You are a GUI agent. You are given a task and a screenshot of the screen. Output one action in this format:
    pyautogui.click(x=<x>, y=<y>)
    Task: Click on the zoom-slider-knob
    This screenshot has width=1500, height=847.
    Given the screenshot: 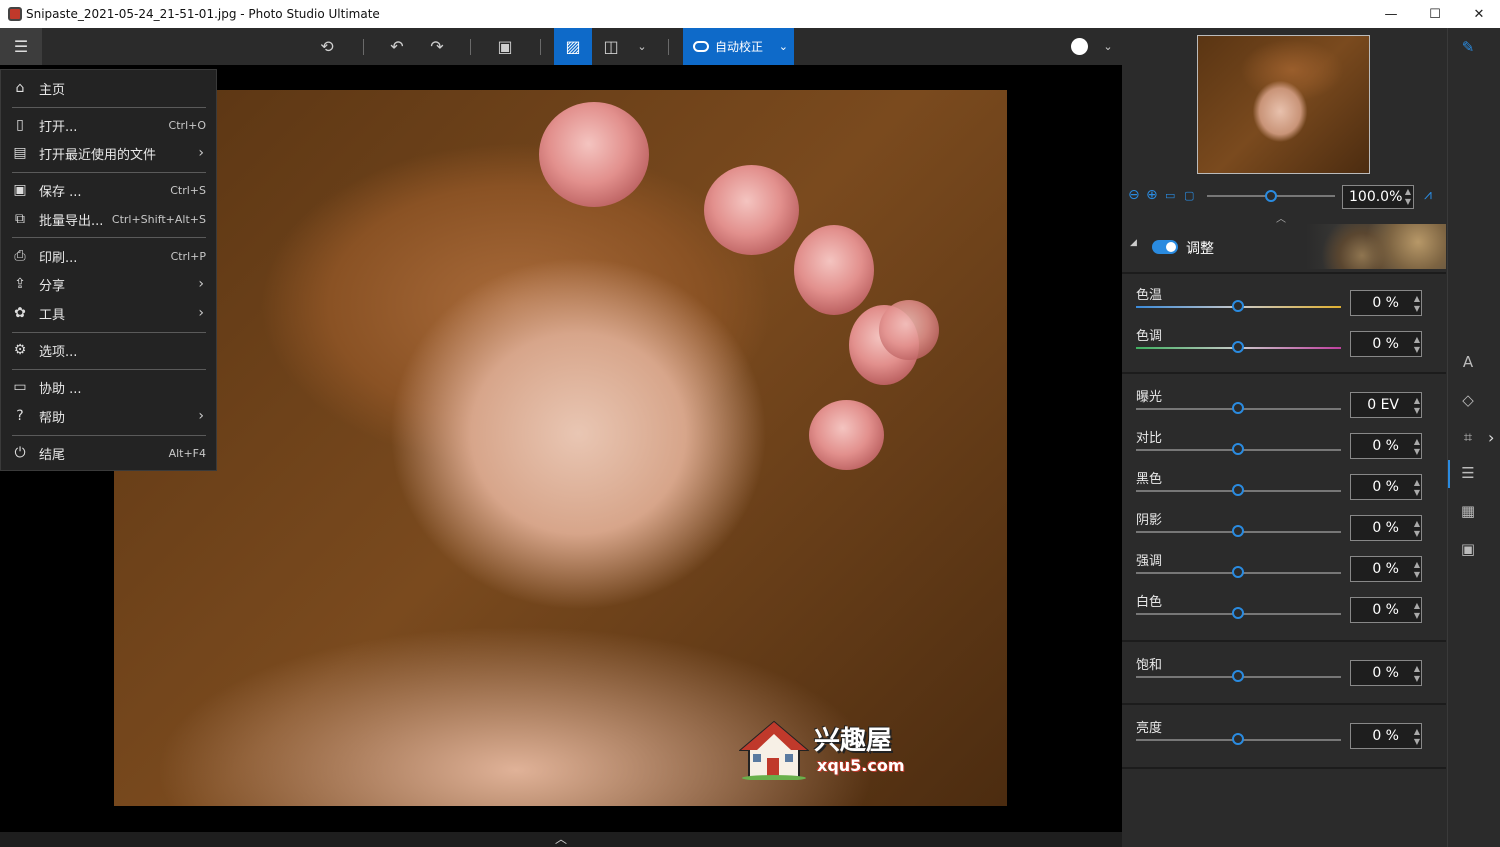 What is the action you would take?
    pyautogui.click(x=1271, y=196)
    